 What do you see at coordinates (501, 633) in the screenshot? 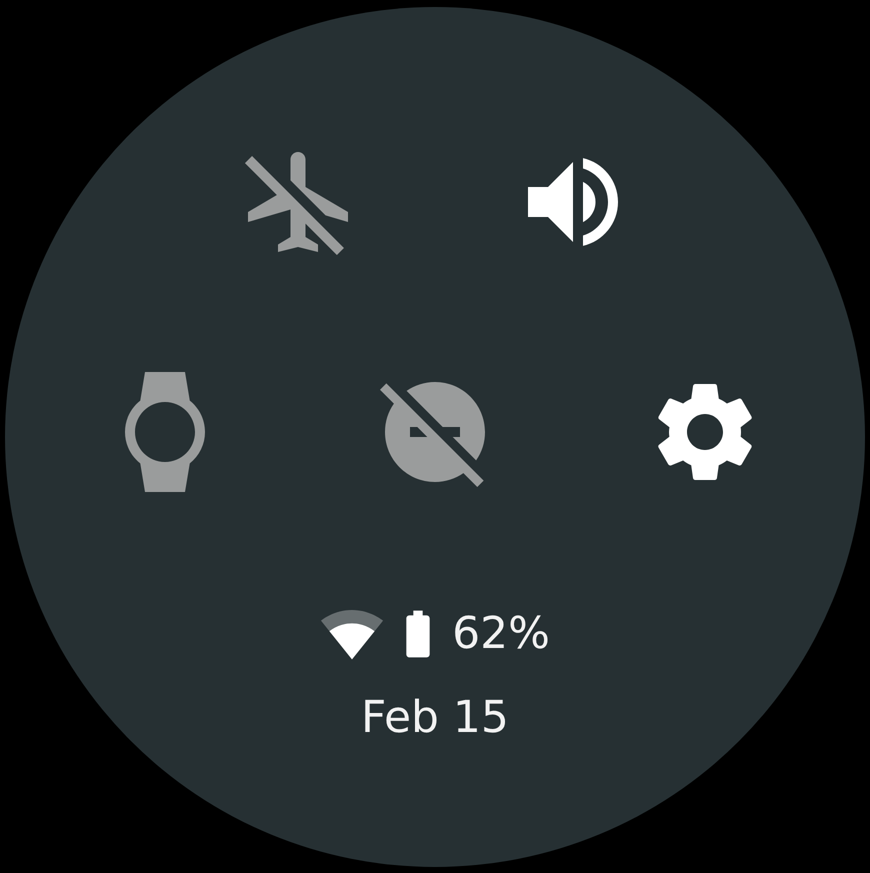
I see `battery-percentage: 62%` at bounding box center [501, 633].